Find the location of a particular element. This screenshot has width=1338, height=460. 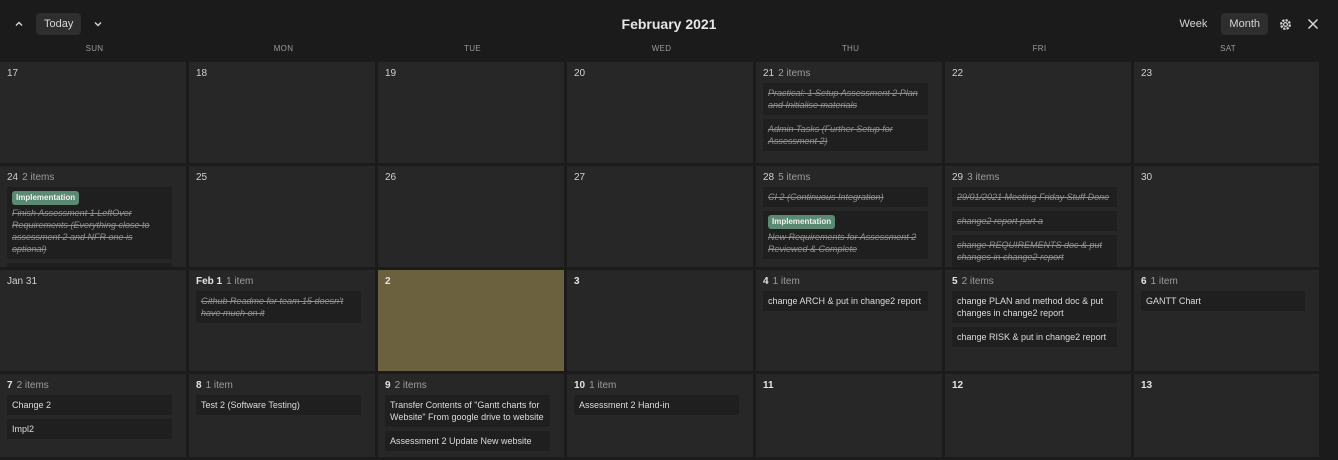

day-cell: 61 item GANTT Chart is located at coordinates (1228, 322).